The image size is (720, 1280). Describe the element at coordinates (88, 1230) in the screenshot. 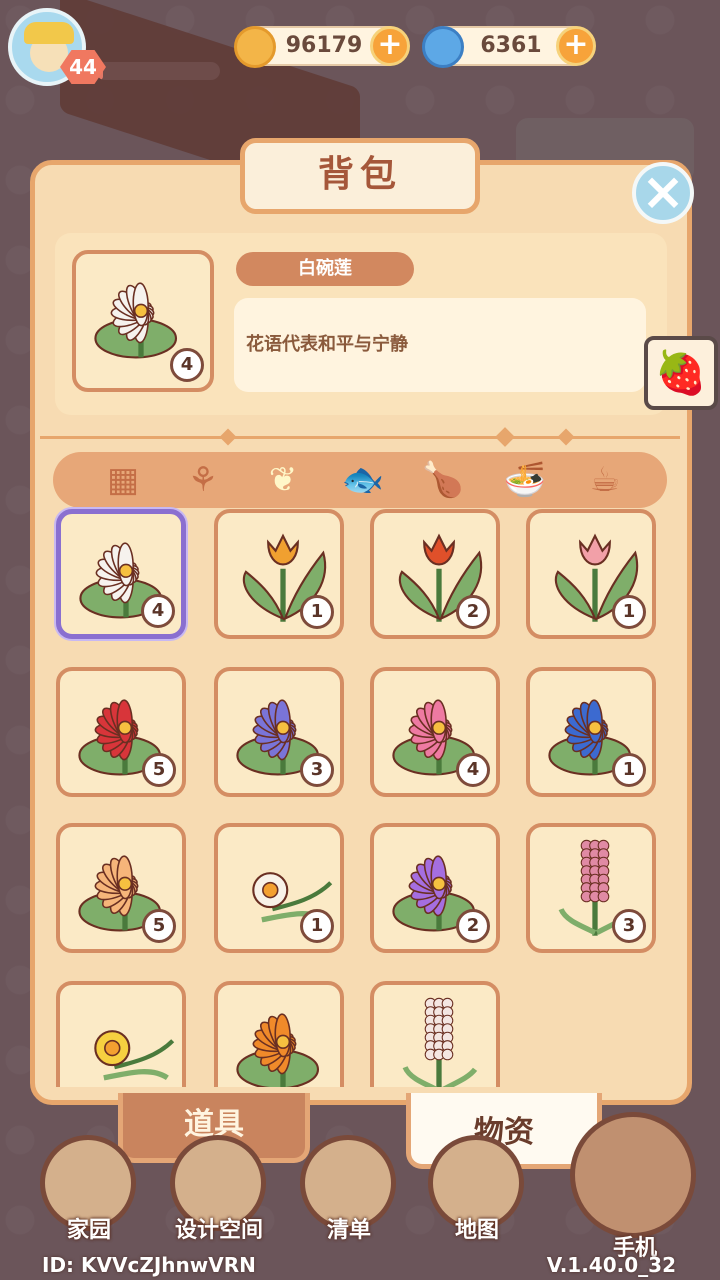

I see `nav-label-home: 家园` at that location.